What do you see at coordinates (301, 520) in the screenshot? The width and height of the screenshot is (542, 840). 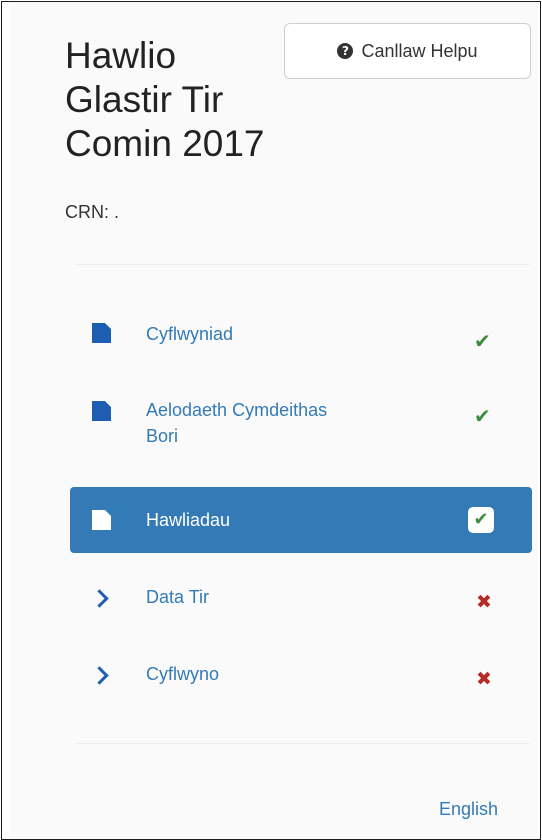 I see `nav-item-hawliadau: Hawliadau ✔` at bounding box center [301, 520].